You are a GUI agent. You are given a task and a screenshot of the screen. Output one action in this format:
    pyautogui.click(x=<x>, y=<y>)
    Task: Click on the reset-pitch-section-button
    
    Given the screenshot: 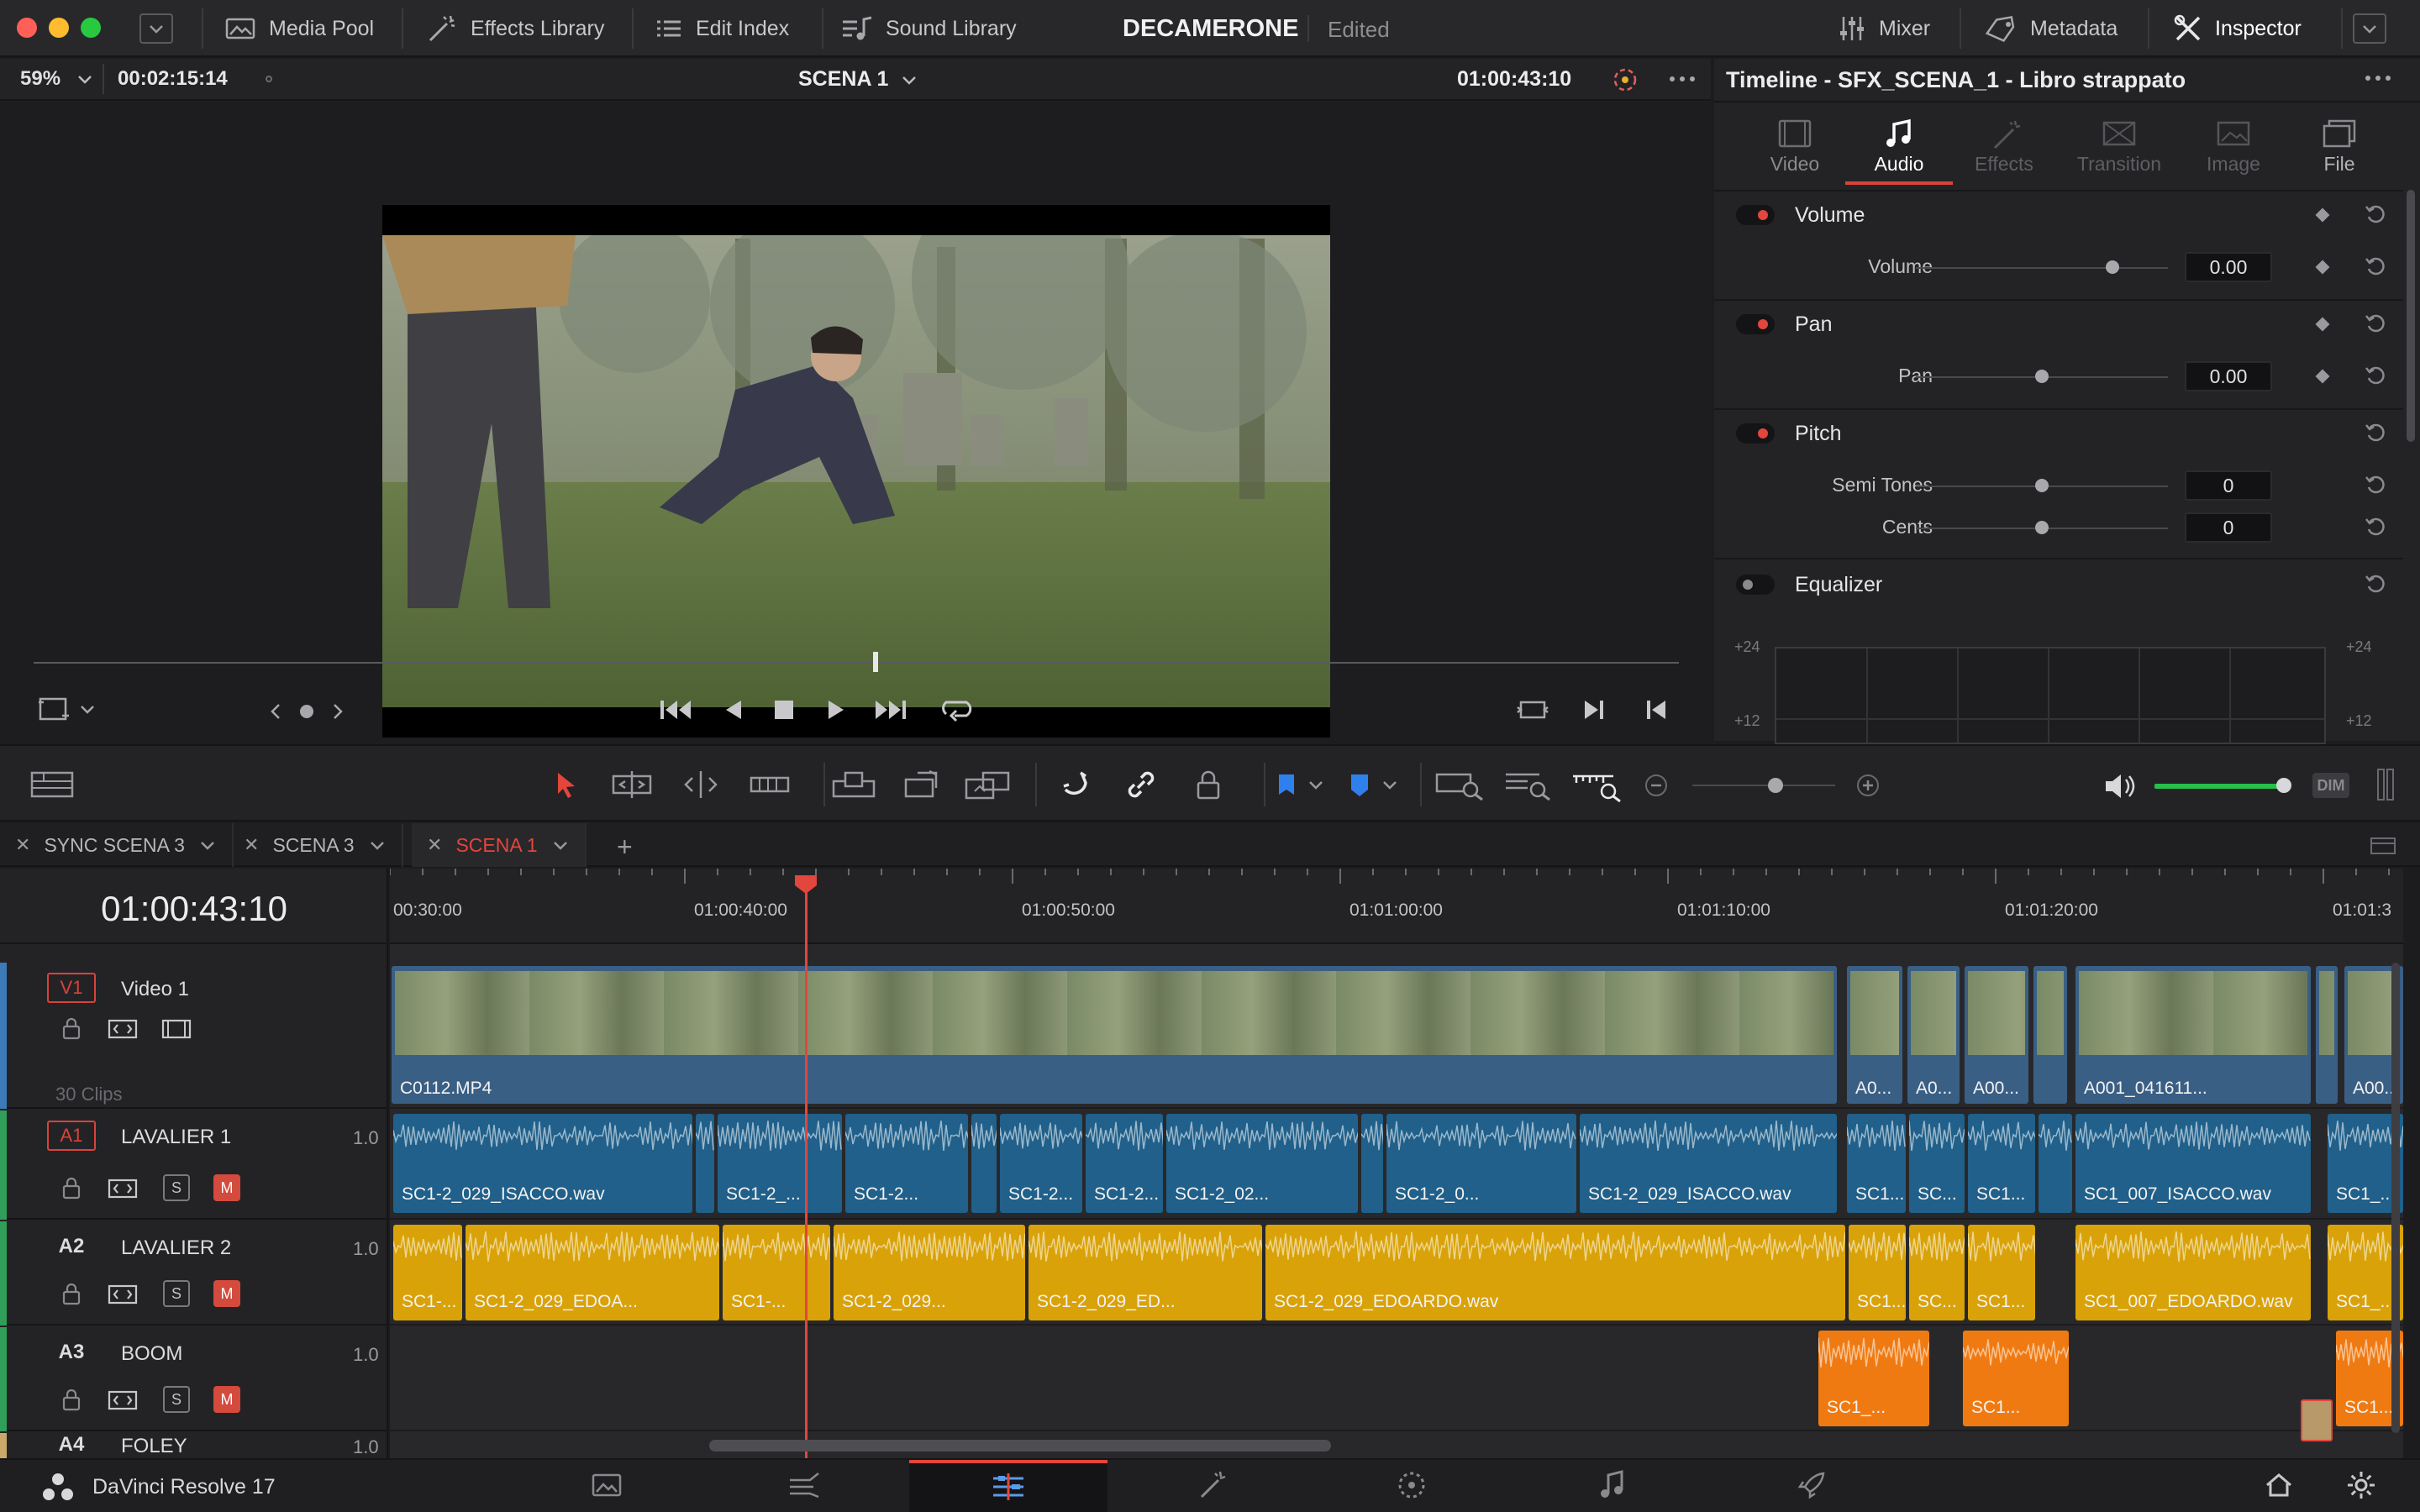 What is the action you would take?
    pyautogui.click(x=2375, y=432)
    